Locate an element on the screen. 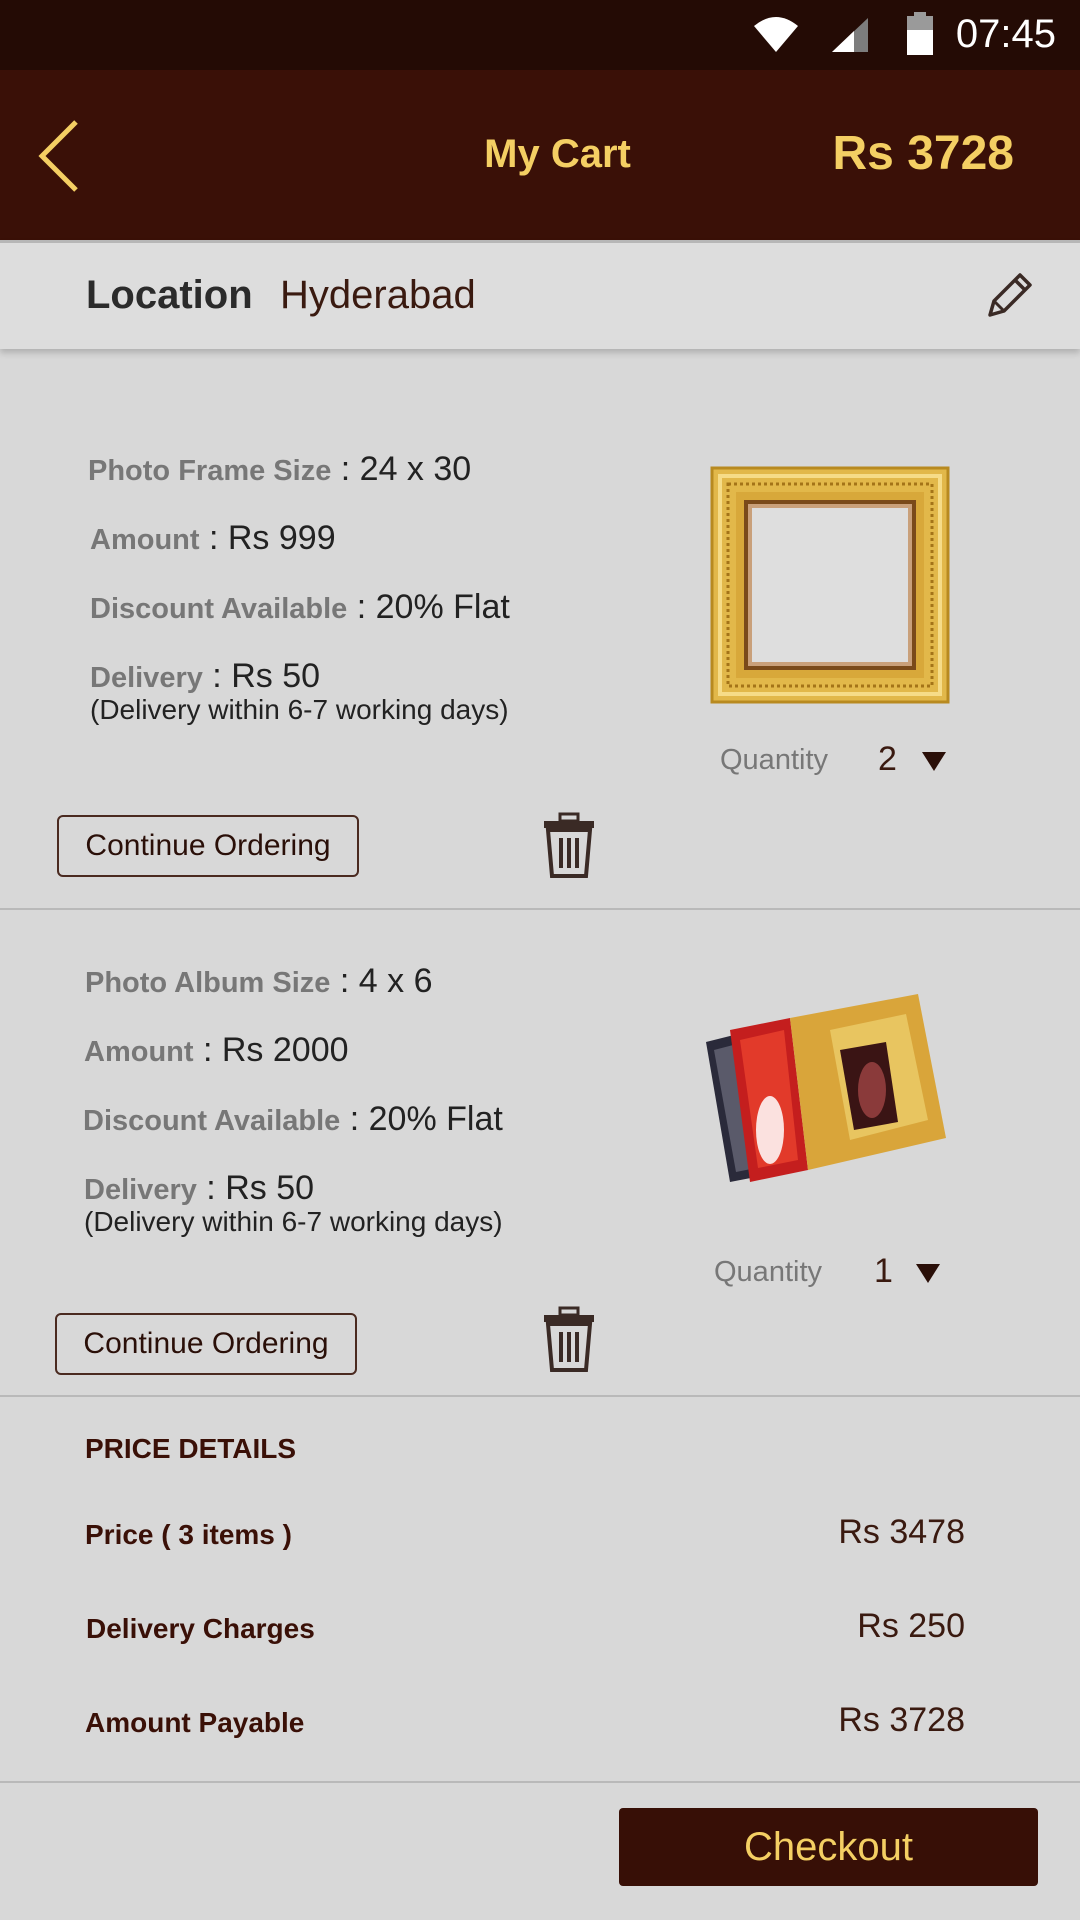 The width and height of the screenshot is (1080, 1920). battery-icon is located at coordinates (920, 33).